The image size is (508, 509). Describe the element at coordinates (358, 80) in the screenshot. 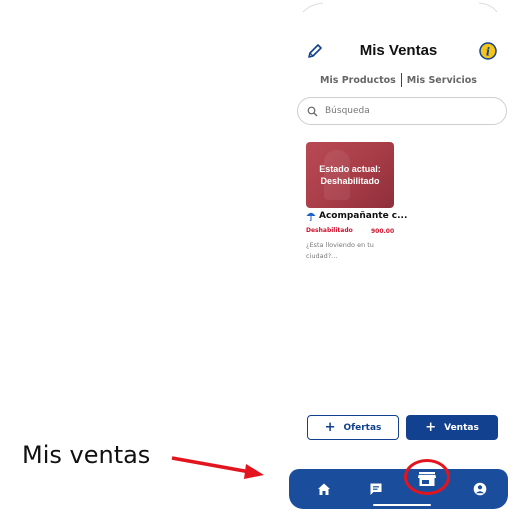

I see `tab-mis-productos: Mis Productos` at that location.